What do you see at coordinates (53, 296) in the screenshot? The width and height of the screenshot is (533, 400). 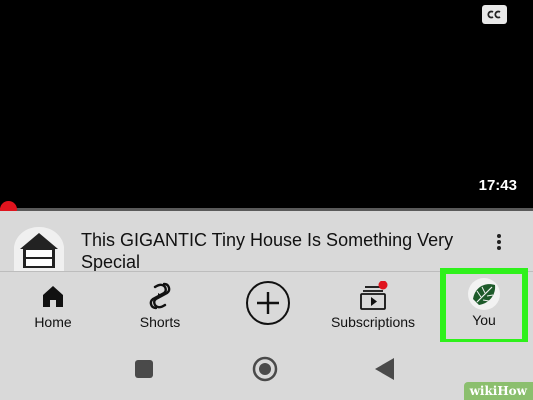 I see `home-icon` at bounding box center [53, 296].